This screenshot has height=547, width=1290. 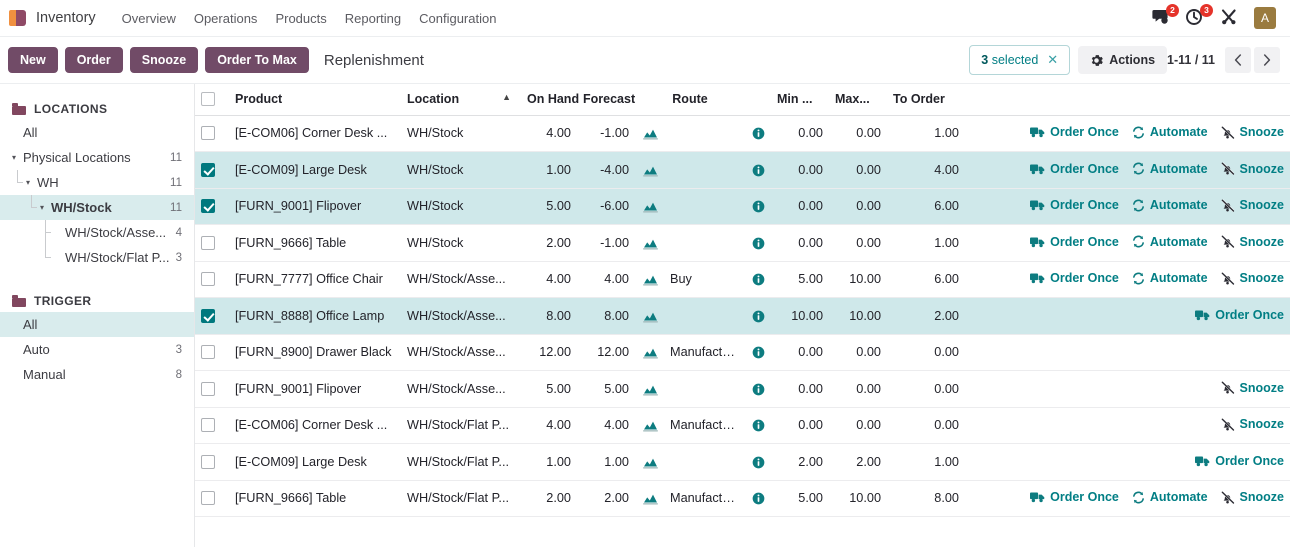 I want to click on sidebar-item-wh: ▾ WH 11, so click(x=97, y=182).